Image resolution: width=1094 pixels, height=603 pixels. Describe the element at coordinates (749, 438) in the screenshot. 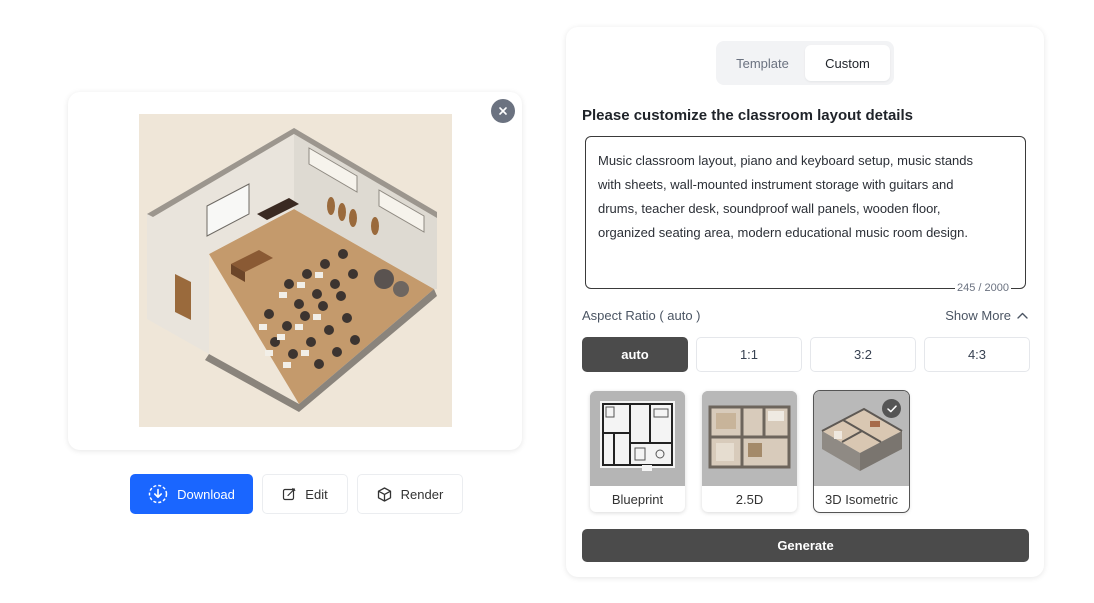

I see `2-5d-thumbnail` at that location.